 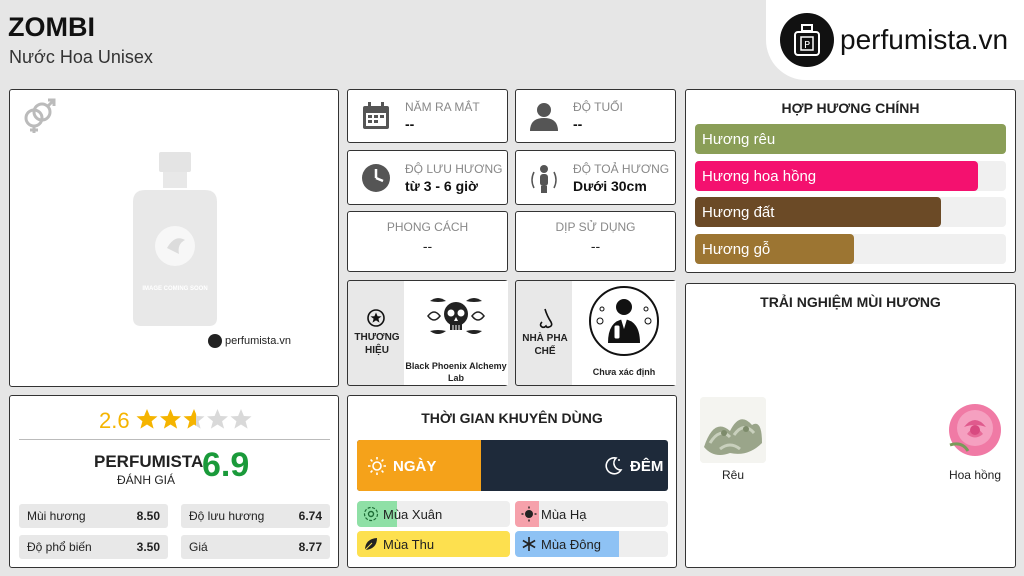 What do you see at coordinates (255, 547) in the screenshot?
I see `stat-price: Giá 8.77` at bounding box center [255, 547].